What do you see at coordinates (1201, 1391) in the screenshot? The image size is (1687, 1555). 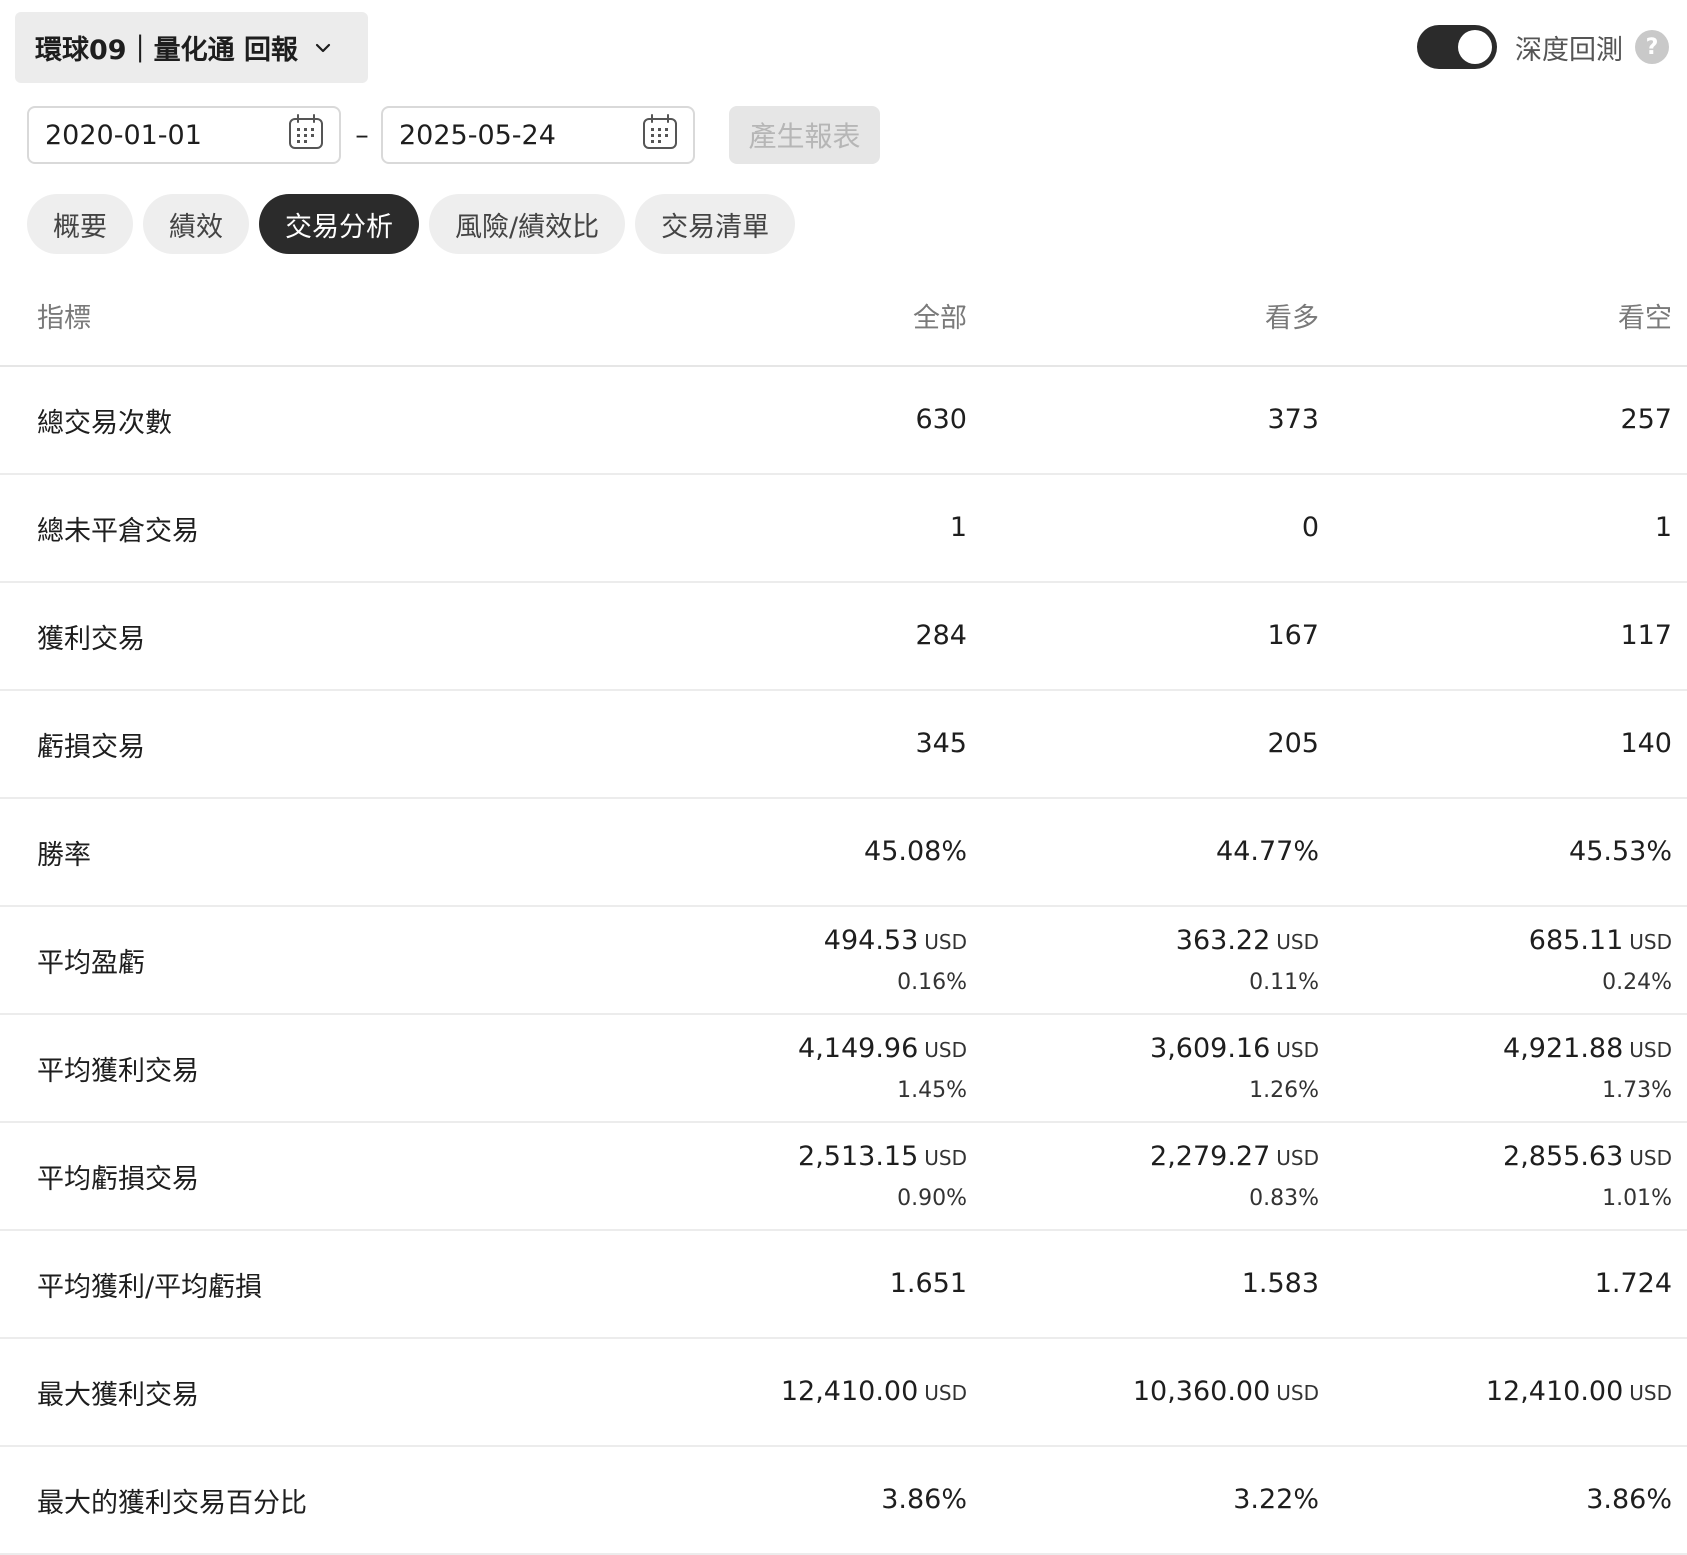 I see `value-text: 10,360.00` at bounding box center [1201, 1391].